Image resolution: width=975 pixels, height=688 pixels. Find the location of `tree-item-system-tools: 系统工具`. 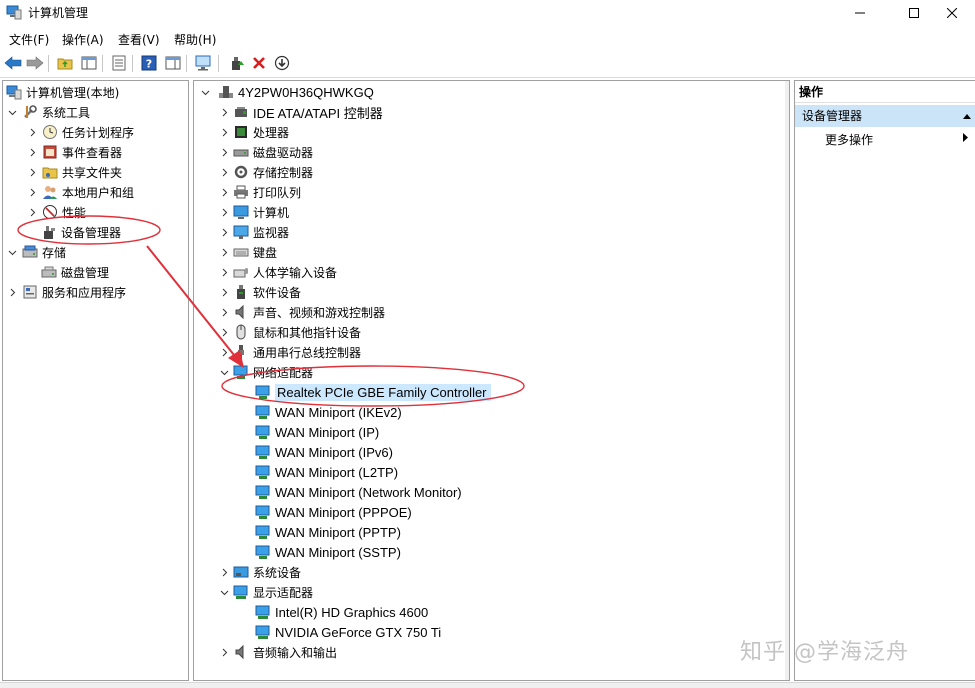

tree-item-system-tools: 系统工具 is located at coordinates (48, 112).